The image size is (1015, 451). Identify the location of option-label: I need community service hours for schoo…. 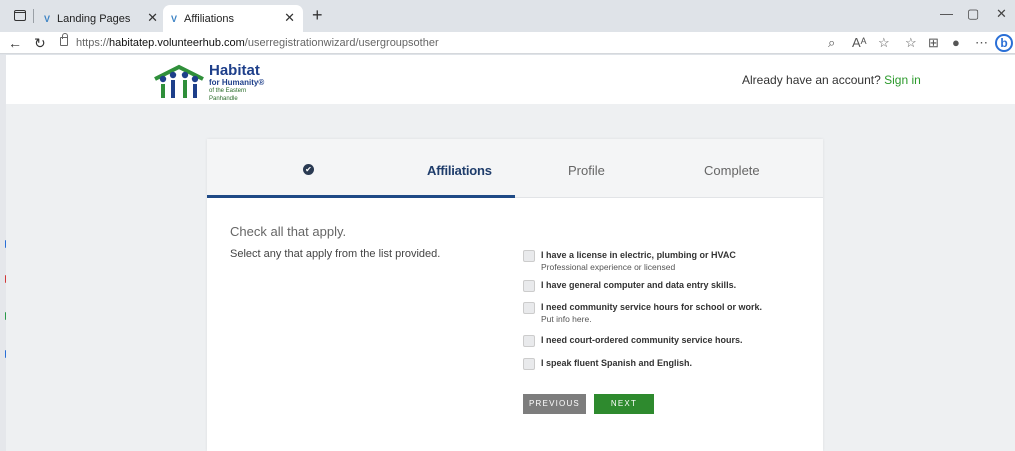
(652, 307).